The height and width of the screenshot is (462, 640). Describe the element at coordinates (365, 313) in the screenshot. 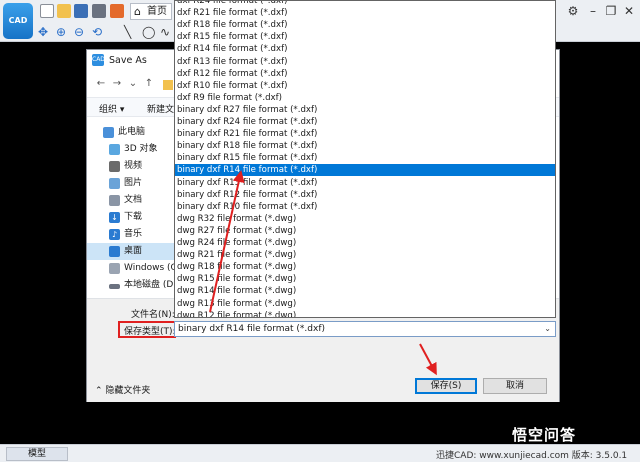

I see `dropdown-option: dwg R12 file format (*.dwg)` at that location.